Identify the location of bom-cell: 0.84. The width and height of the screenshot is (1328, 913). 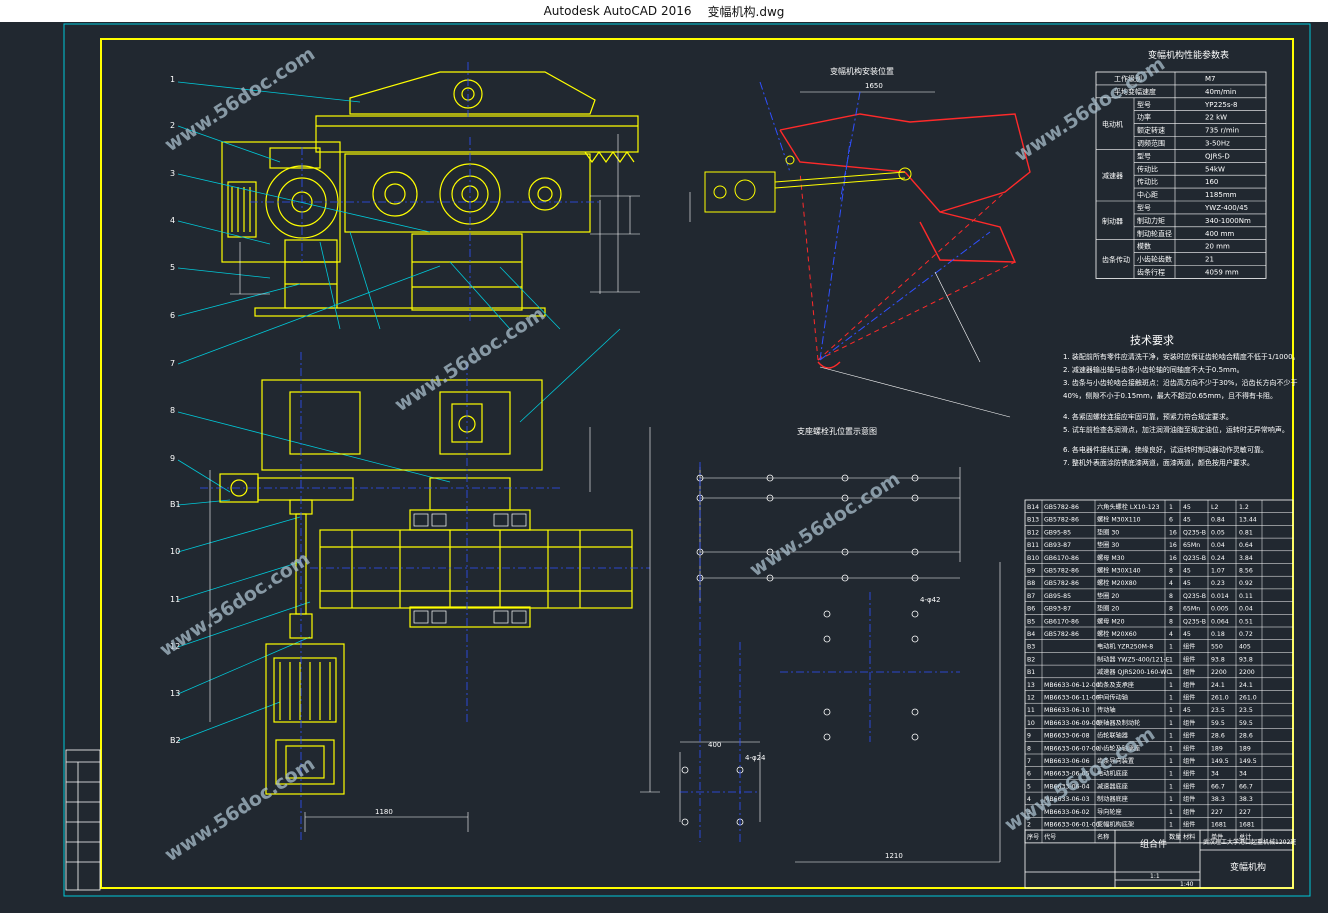
(1218, 520).